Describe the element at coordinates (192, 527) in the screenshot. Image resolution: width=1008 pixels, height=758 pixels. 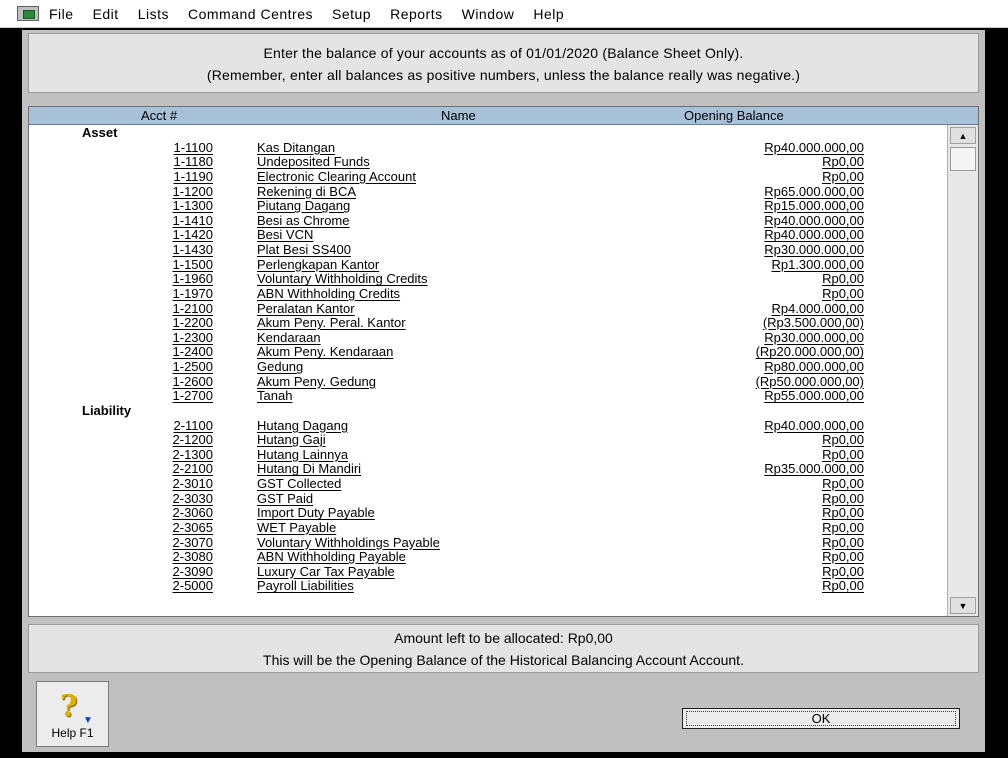
I see `account-number: 2-3065` at that location.